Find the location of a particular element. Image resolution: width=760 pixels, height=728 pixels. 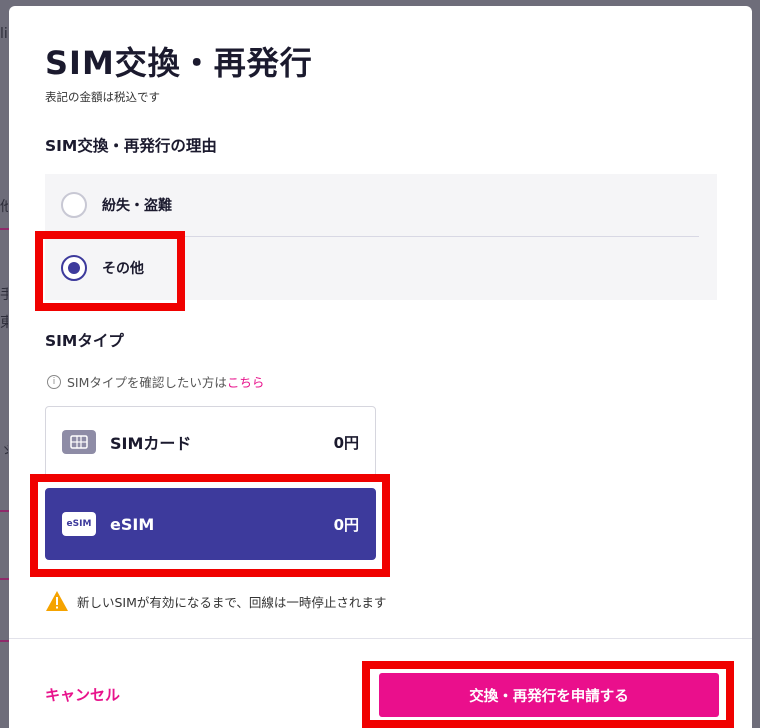

cancel-button: キャンセル is located at coordinates (82, 694).